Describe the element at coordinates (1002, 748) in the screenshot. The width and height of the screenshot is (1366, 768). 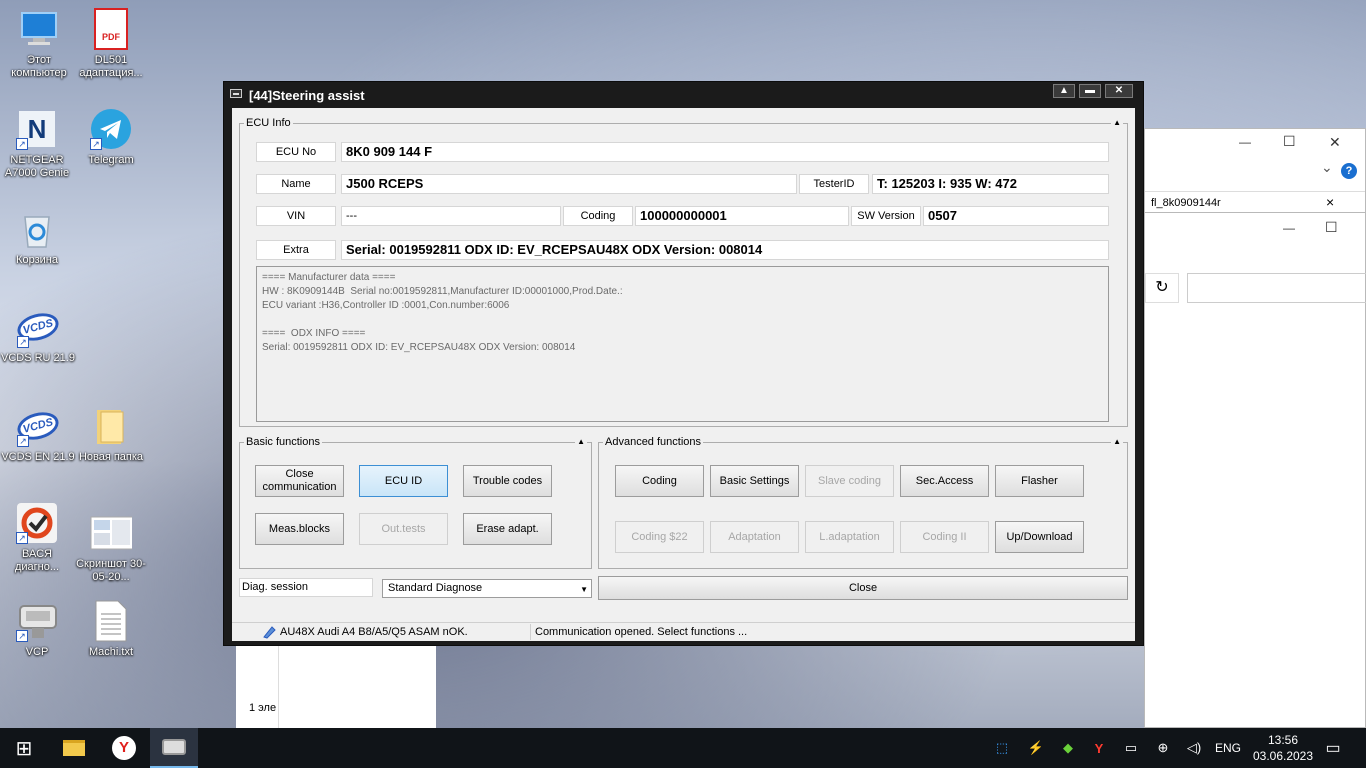
I see `screenshot-tray-icon: ⬚` at that location.